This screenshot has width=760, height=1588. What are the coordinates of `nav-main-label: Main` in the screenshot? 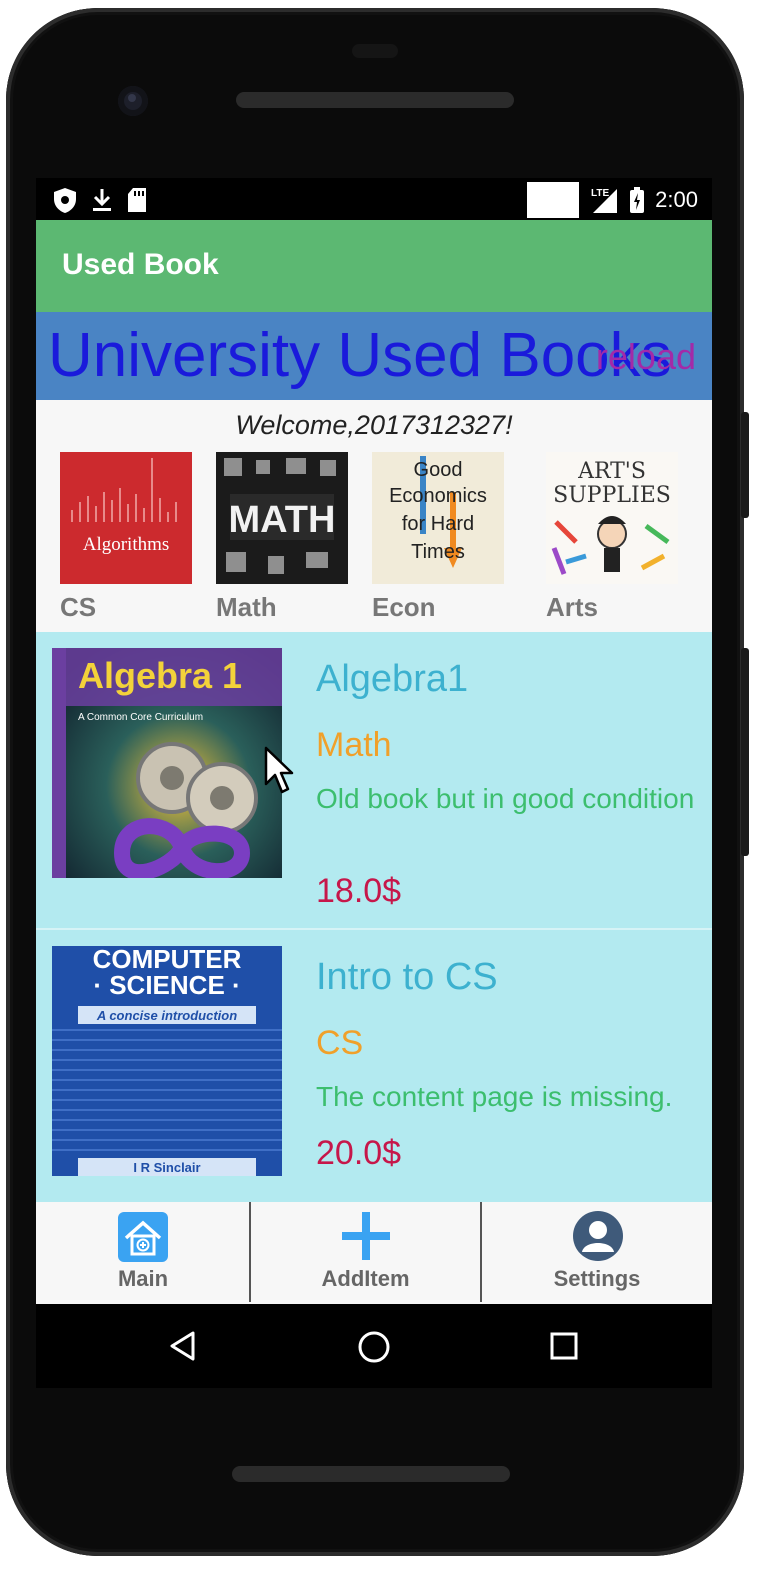 It's located at (143, 1278).